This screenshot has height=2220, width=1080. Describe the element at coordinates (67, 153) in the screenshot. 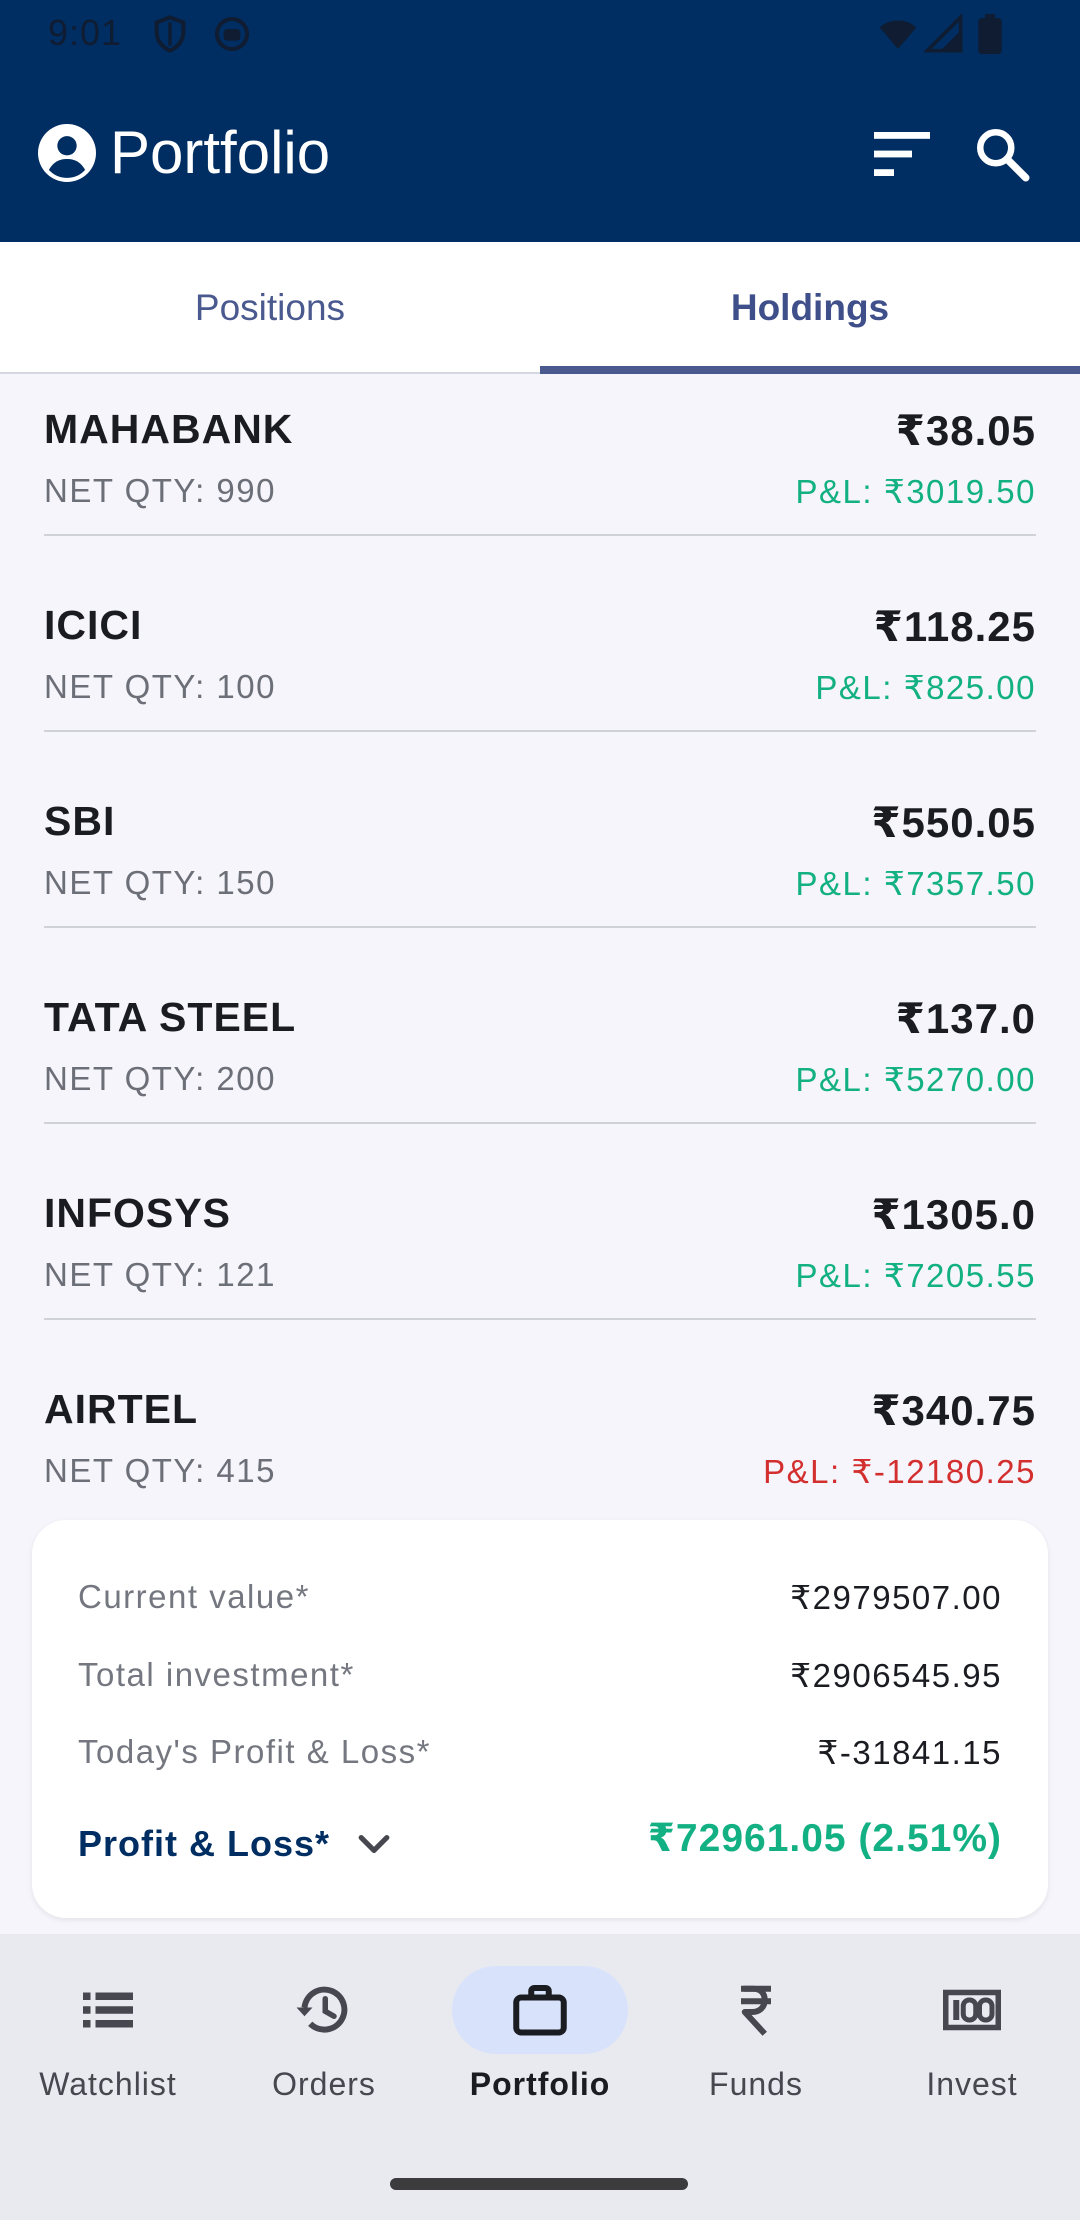

I see `account-circle-icon` at that location.